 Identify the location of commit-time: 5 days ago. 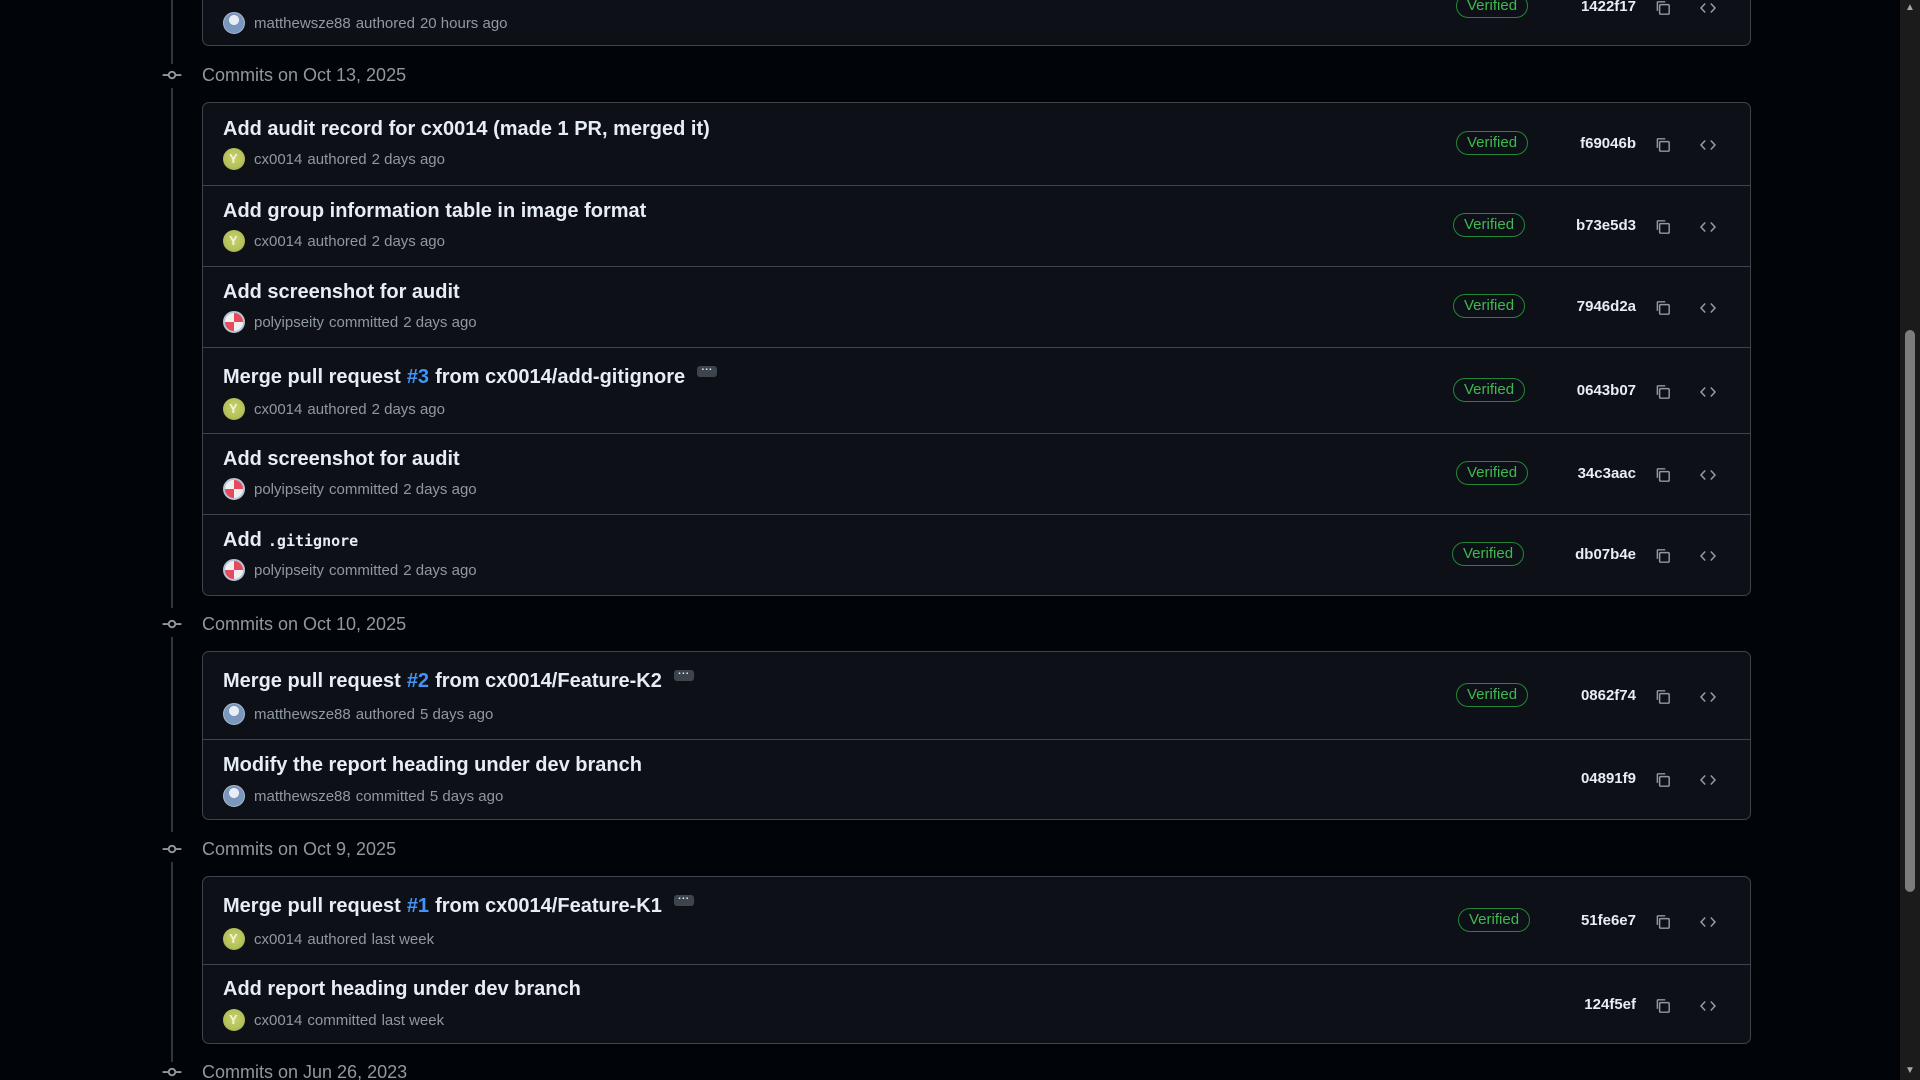
(456, 714).